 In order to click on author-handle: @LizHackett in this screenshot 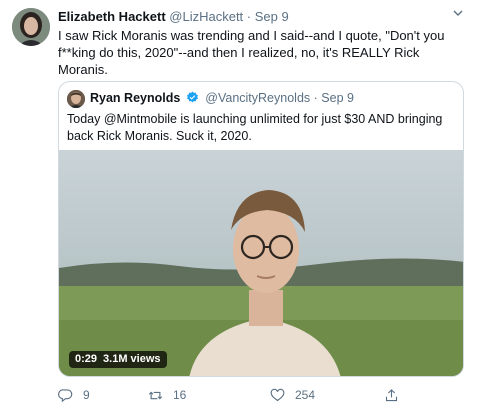, I will do `click(206, 16)`.